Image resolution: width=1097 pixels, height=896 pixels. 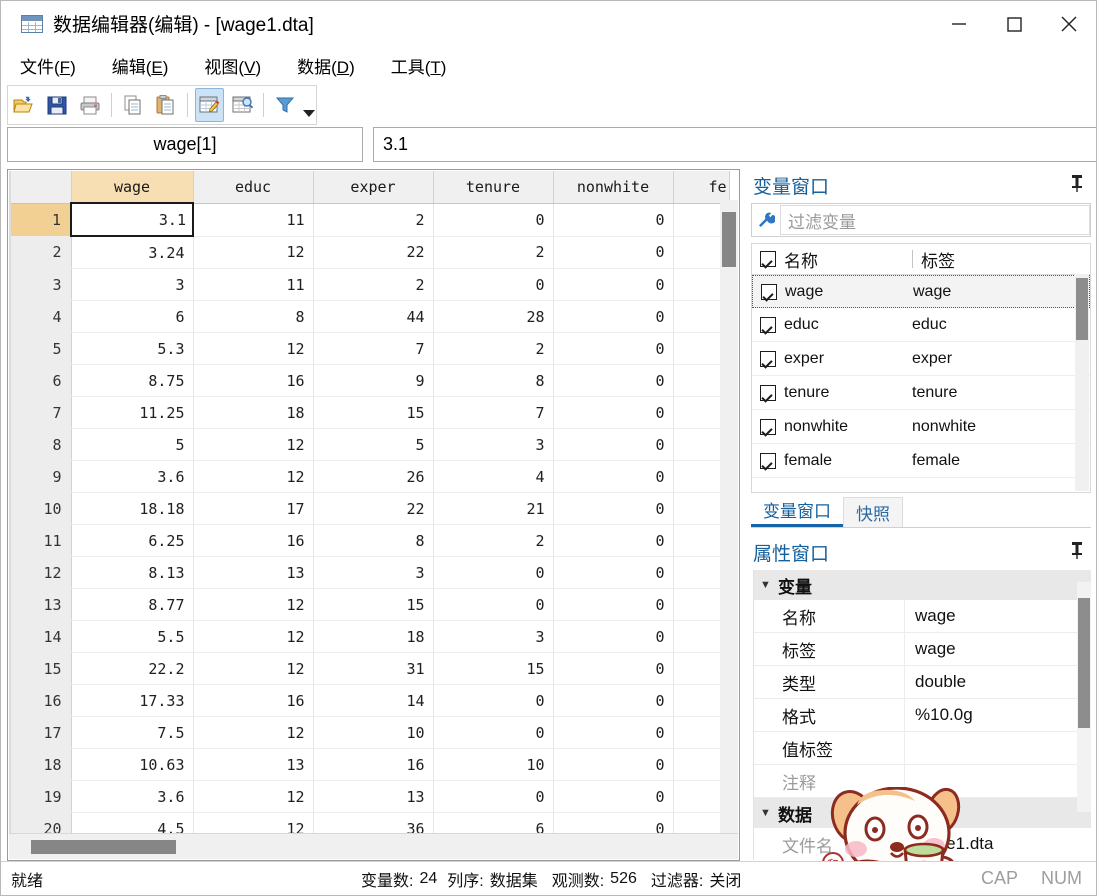 What do you see at coordinates (41, 508) in the screenshot?
I see `row-number: 10` at bounding box center [41, 508].